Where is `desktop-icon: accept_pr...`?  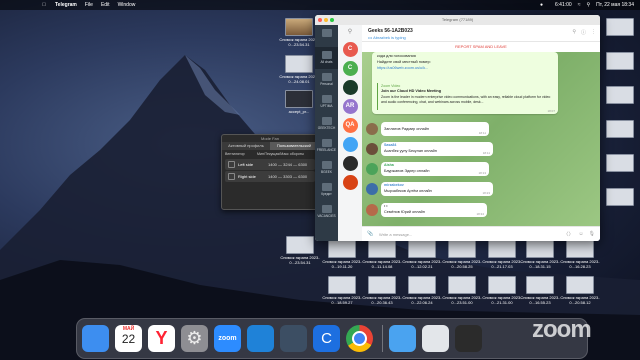 desktop-icon: accept_pr... is located at coordinates (299, 102).